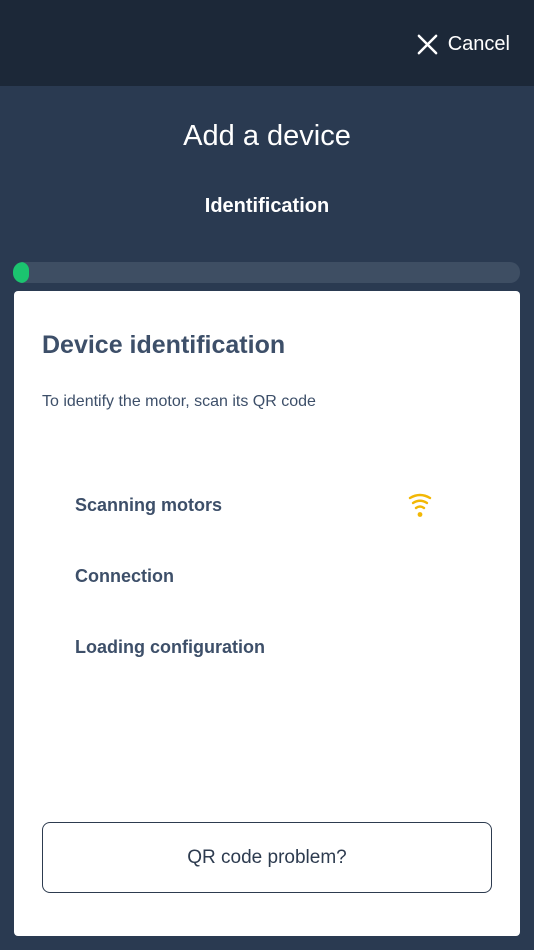 The width and height of the screenshot is (534, 950). I want to click on wifi-scanning-icon, so click(420, 506).